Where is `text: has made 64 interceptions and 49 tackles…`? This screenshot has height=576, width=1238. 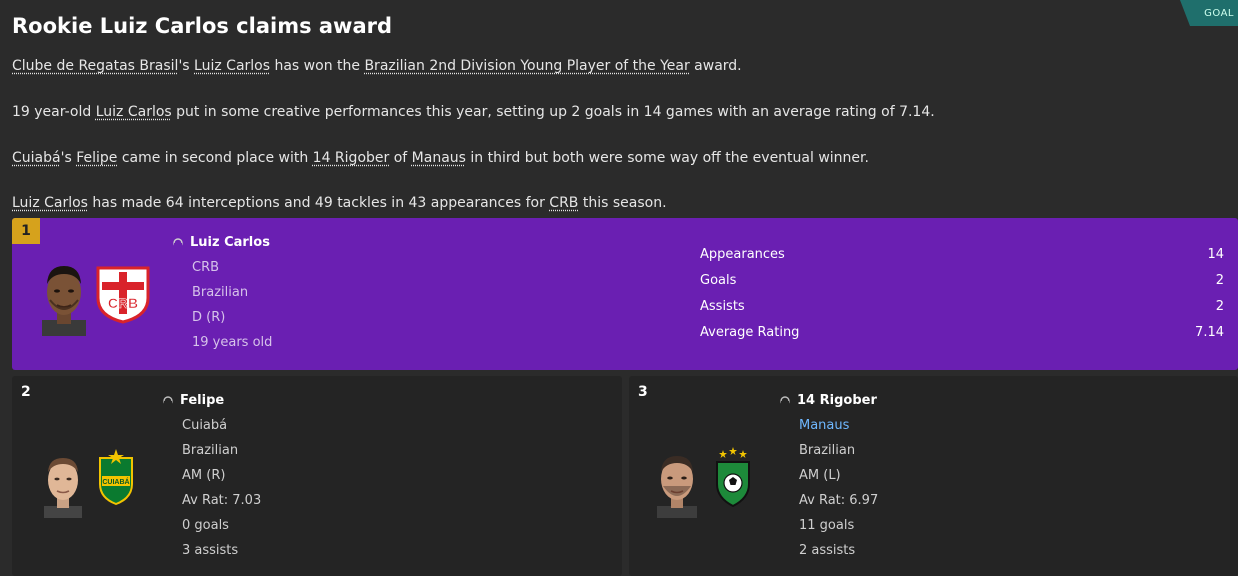 text: has made 64 interceptions and 49 tackles… is located at coordinates (318, 203).